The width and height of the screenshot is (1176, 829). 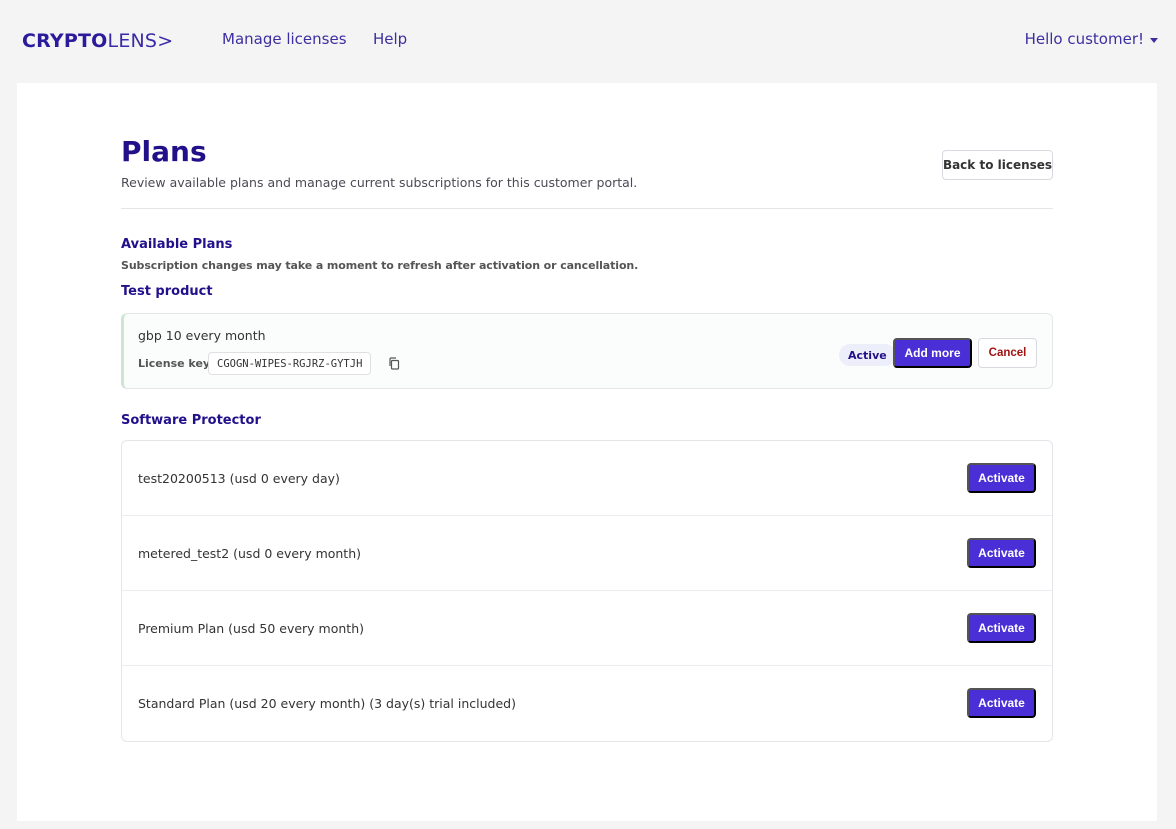 I want to click on cancel-subscription-button: Cancel, so click(x=1007, y=353).